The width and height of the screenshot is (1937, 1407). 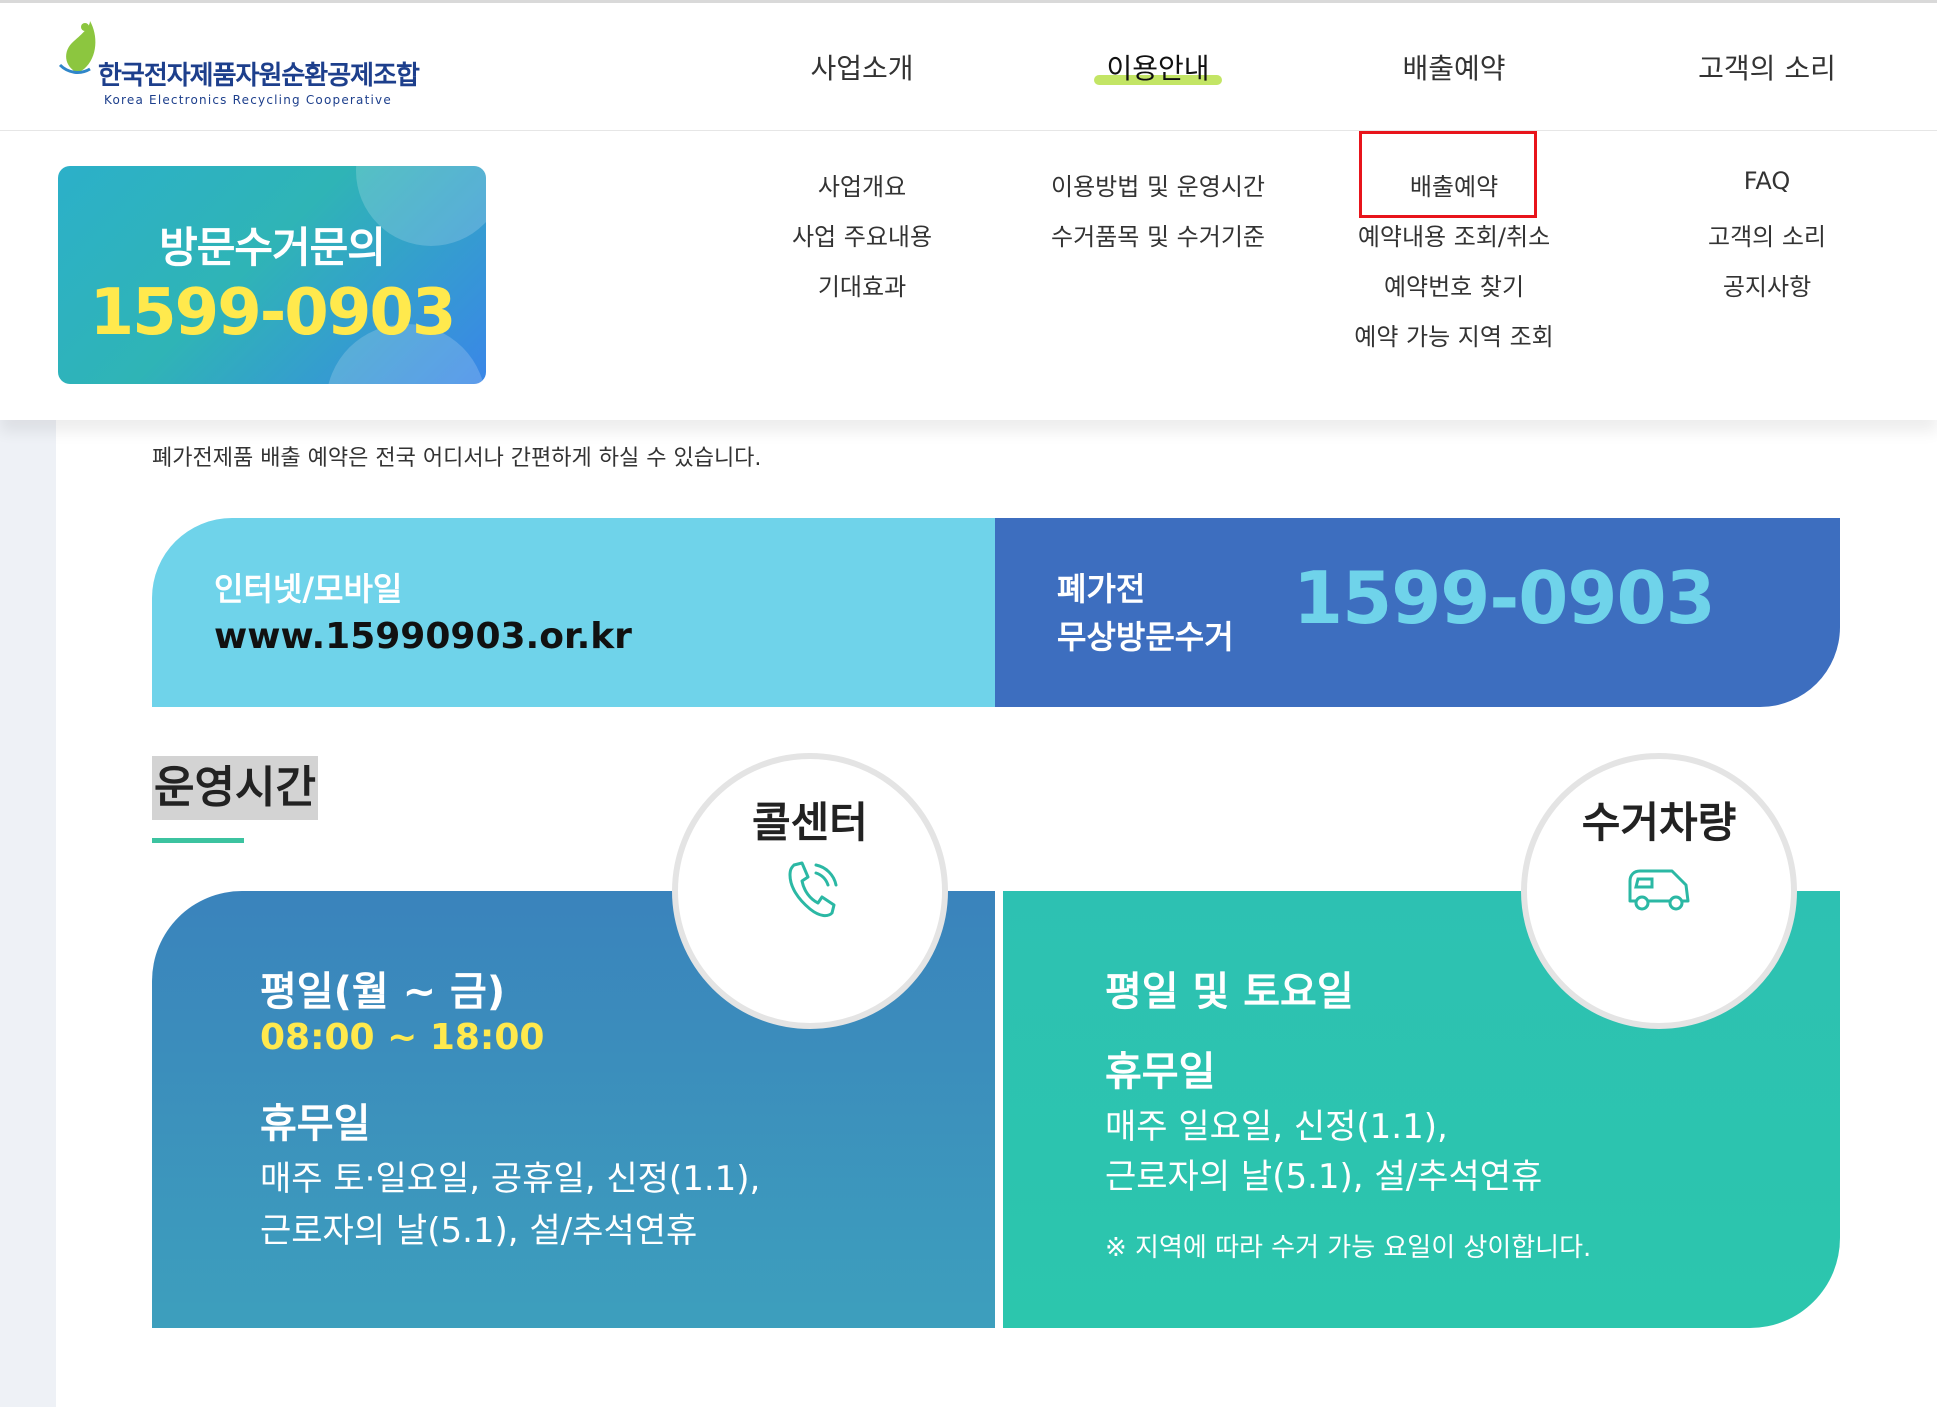 I want to click on pickup-truck-badge-title: 수거차량, so click(x=1659, y=822).